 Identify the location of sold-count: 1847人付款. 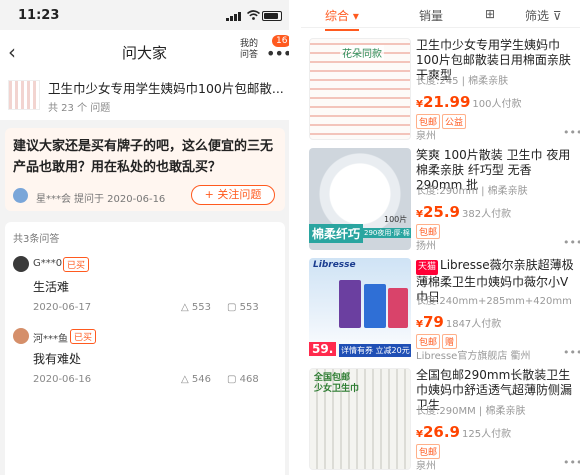
(473, 324).